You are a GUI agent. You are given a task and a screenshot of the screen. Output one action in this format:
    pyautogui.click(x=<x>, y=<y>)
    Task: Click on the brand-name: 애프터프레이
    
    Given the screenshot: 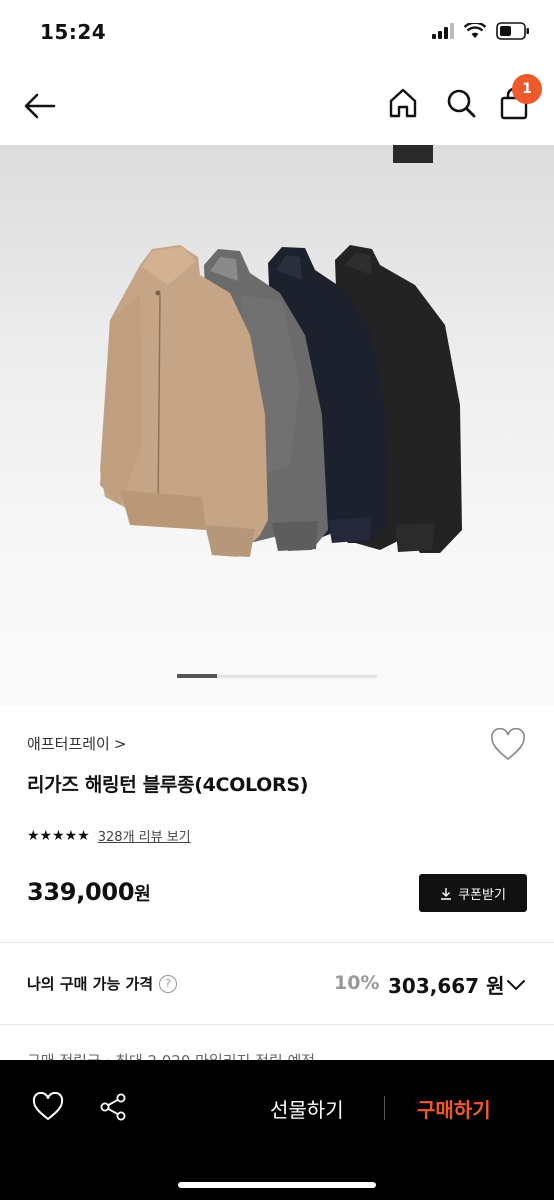 What is the action you would take?
    pyautogui.click(x=68, y=744)
    